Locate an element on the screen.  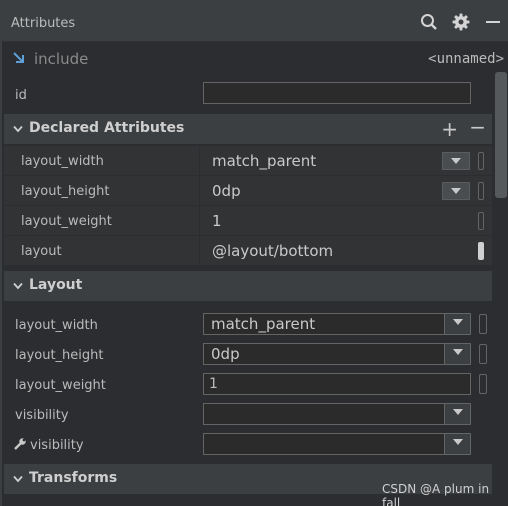
combo-value: 0dp is located at coordinates (225, 354).